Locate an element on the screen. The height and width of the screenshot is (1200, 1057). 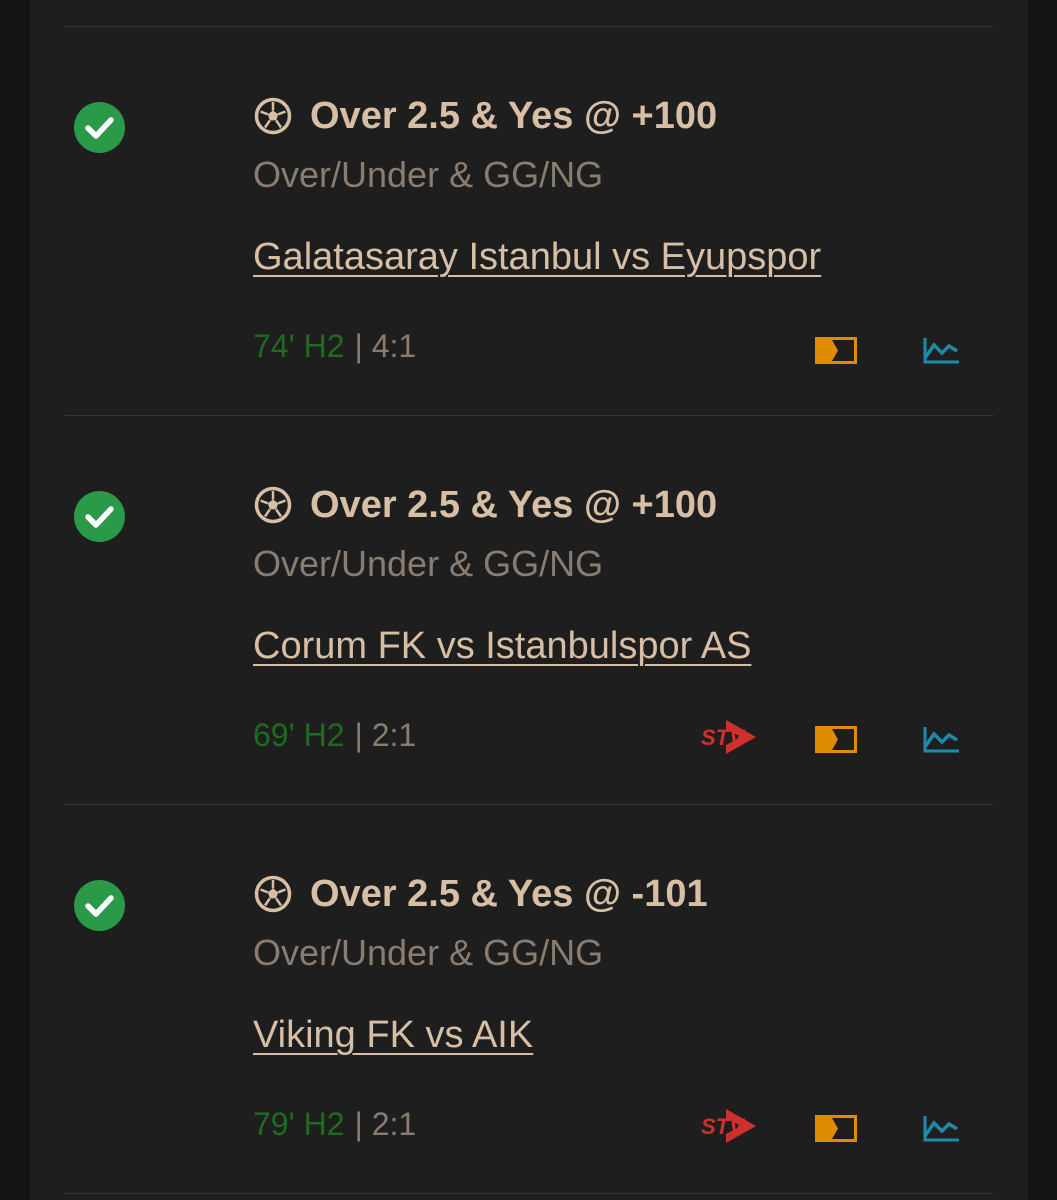
match-link: Corum FK vs Istanbulspor AS is located at coordinates (502, 646).